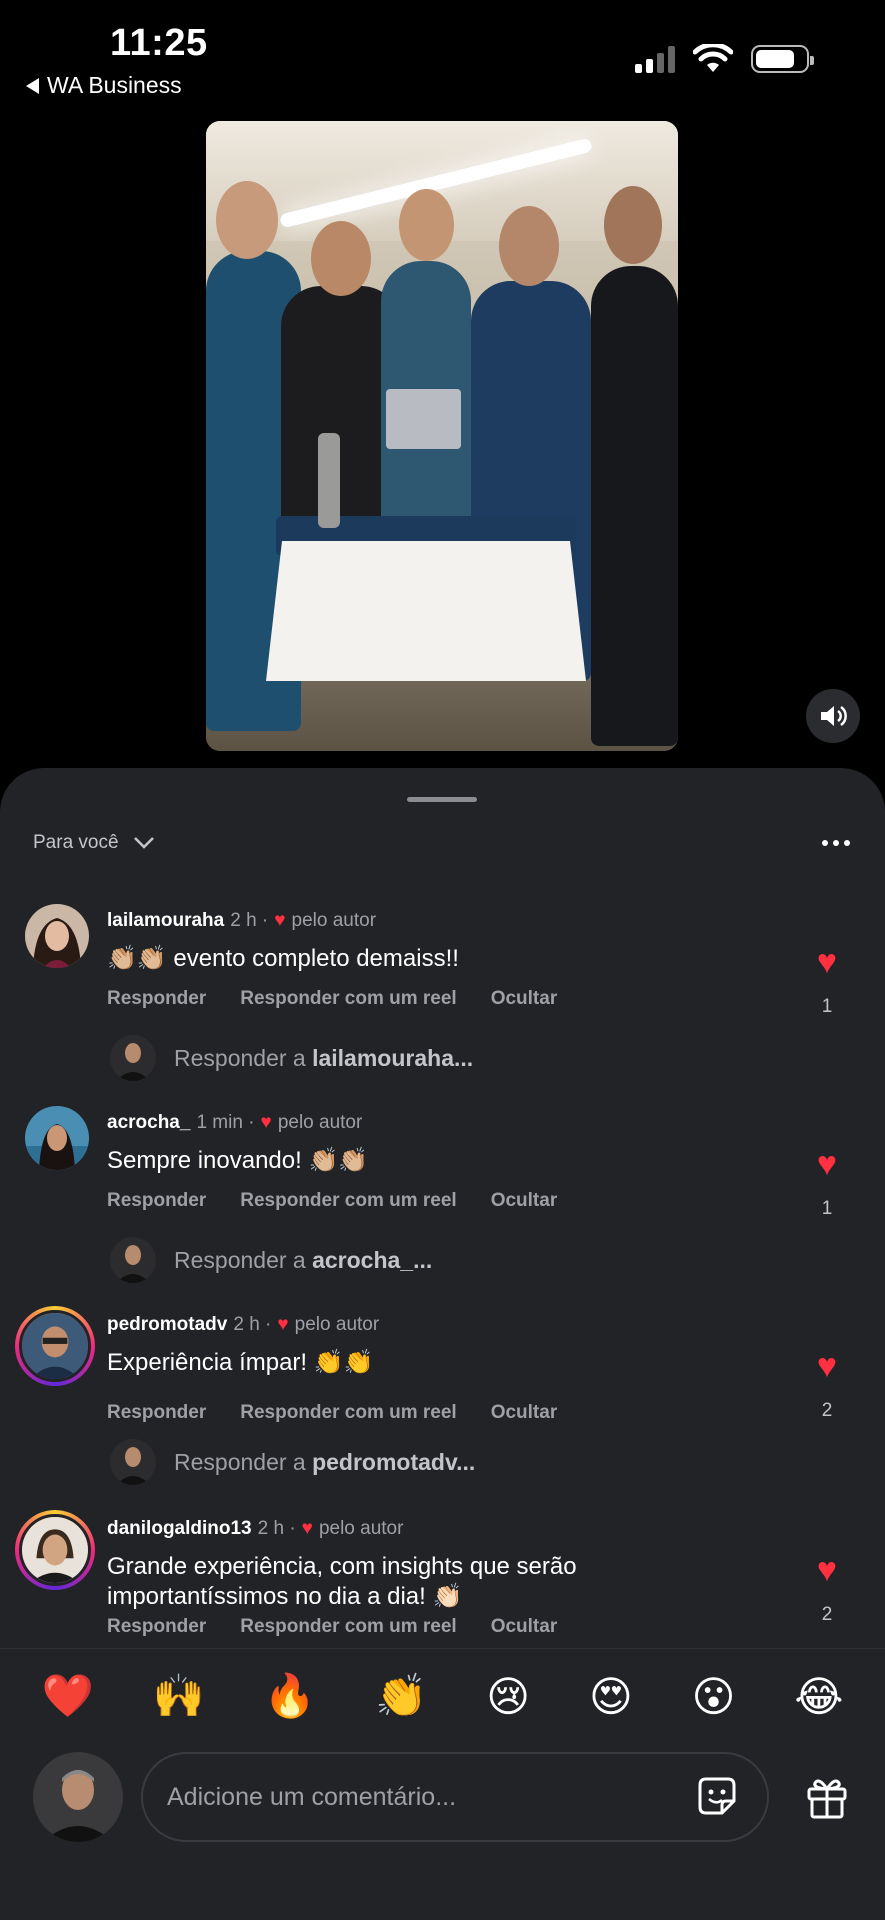 Image resolution: width=885 pixels, height=1920 pixels. I want to click on comment-username: danilogaldino13, so click(179, 1529).